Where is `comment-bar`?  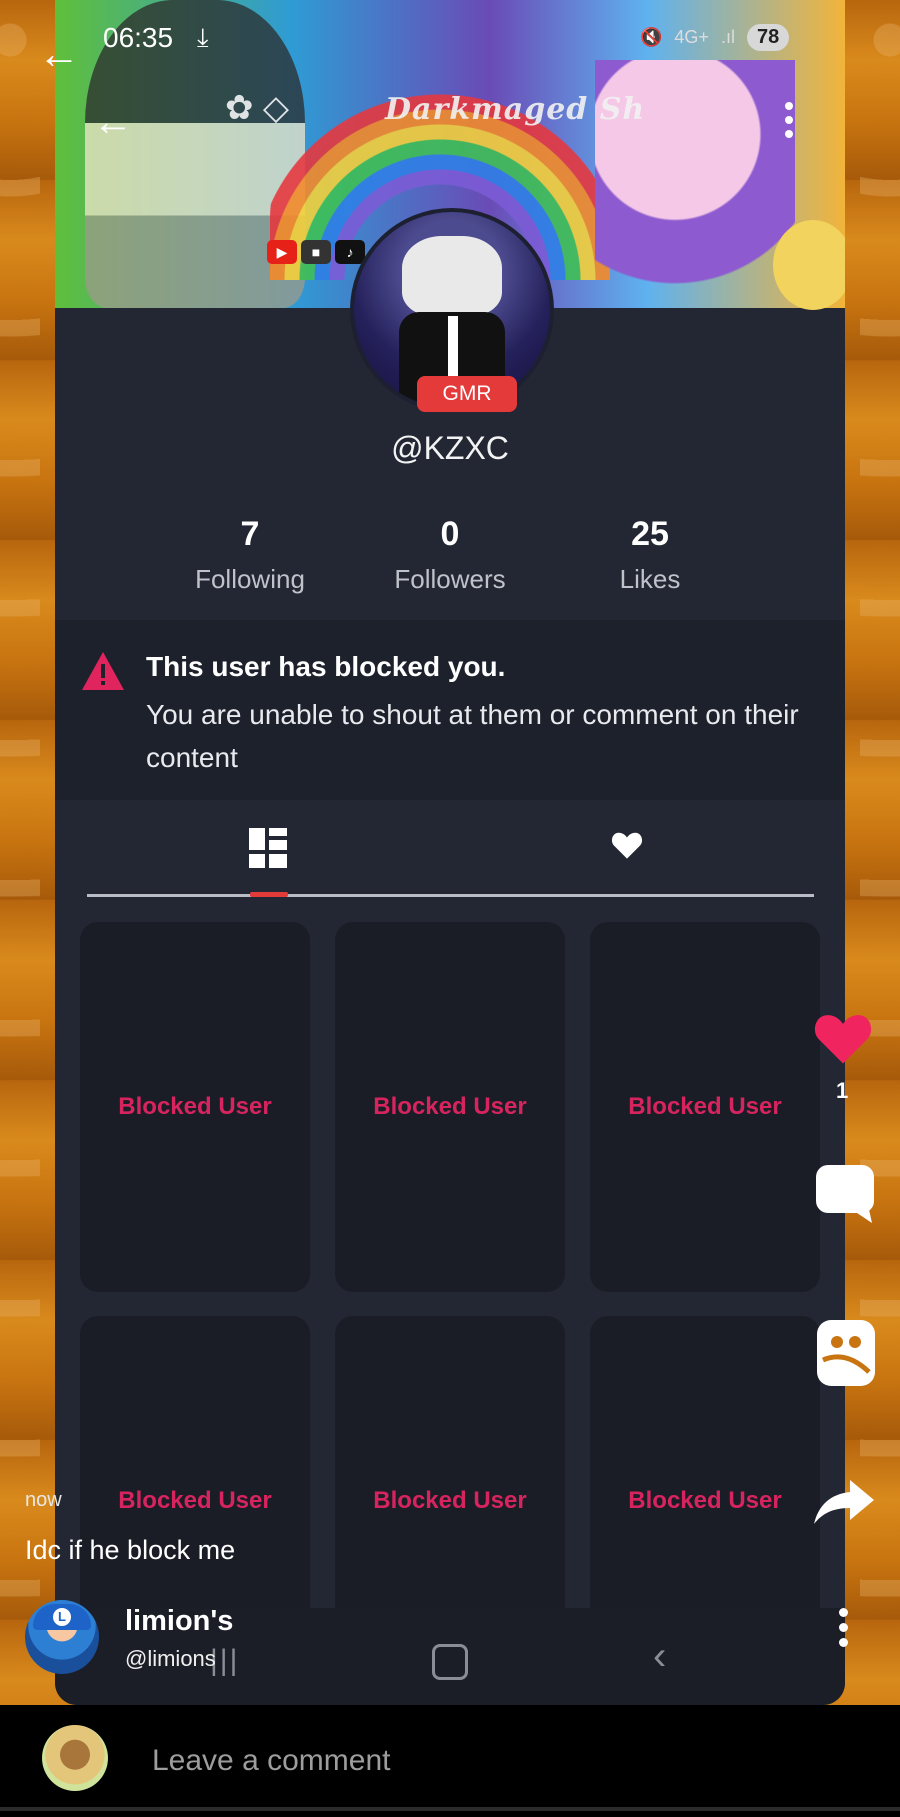 comment-bar is located at coordinates (450, 1761).